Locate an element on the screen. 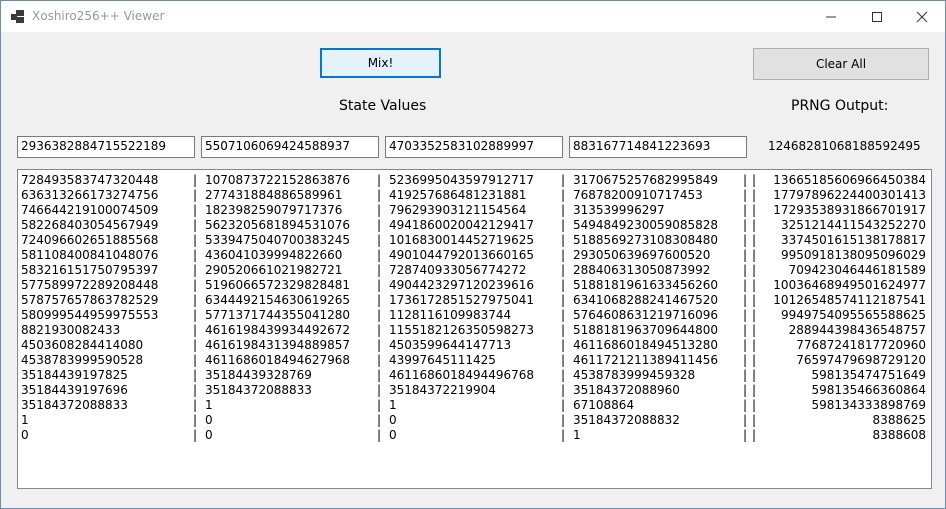  state-cell: 43997645111425 is located at coordinates (442, 360).